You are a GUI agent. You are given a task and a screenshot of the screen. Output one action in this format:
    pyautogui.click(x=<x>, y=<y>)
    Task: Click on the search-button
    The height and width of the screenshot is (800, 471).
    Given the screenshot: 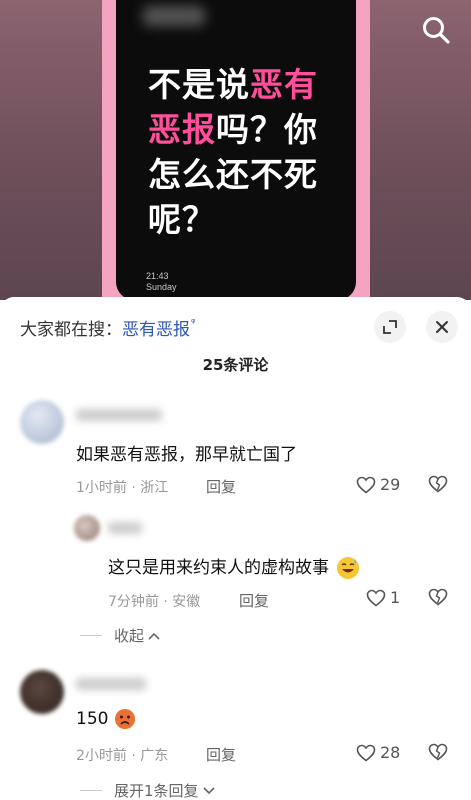 What is the action you would take?
    pyautogui.click(x=436, y=30)
    